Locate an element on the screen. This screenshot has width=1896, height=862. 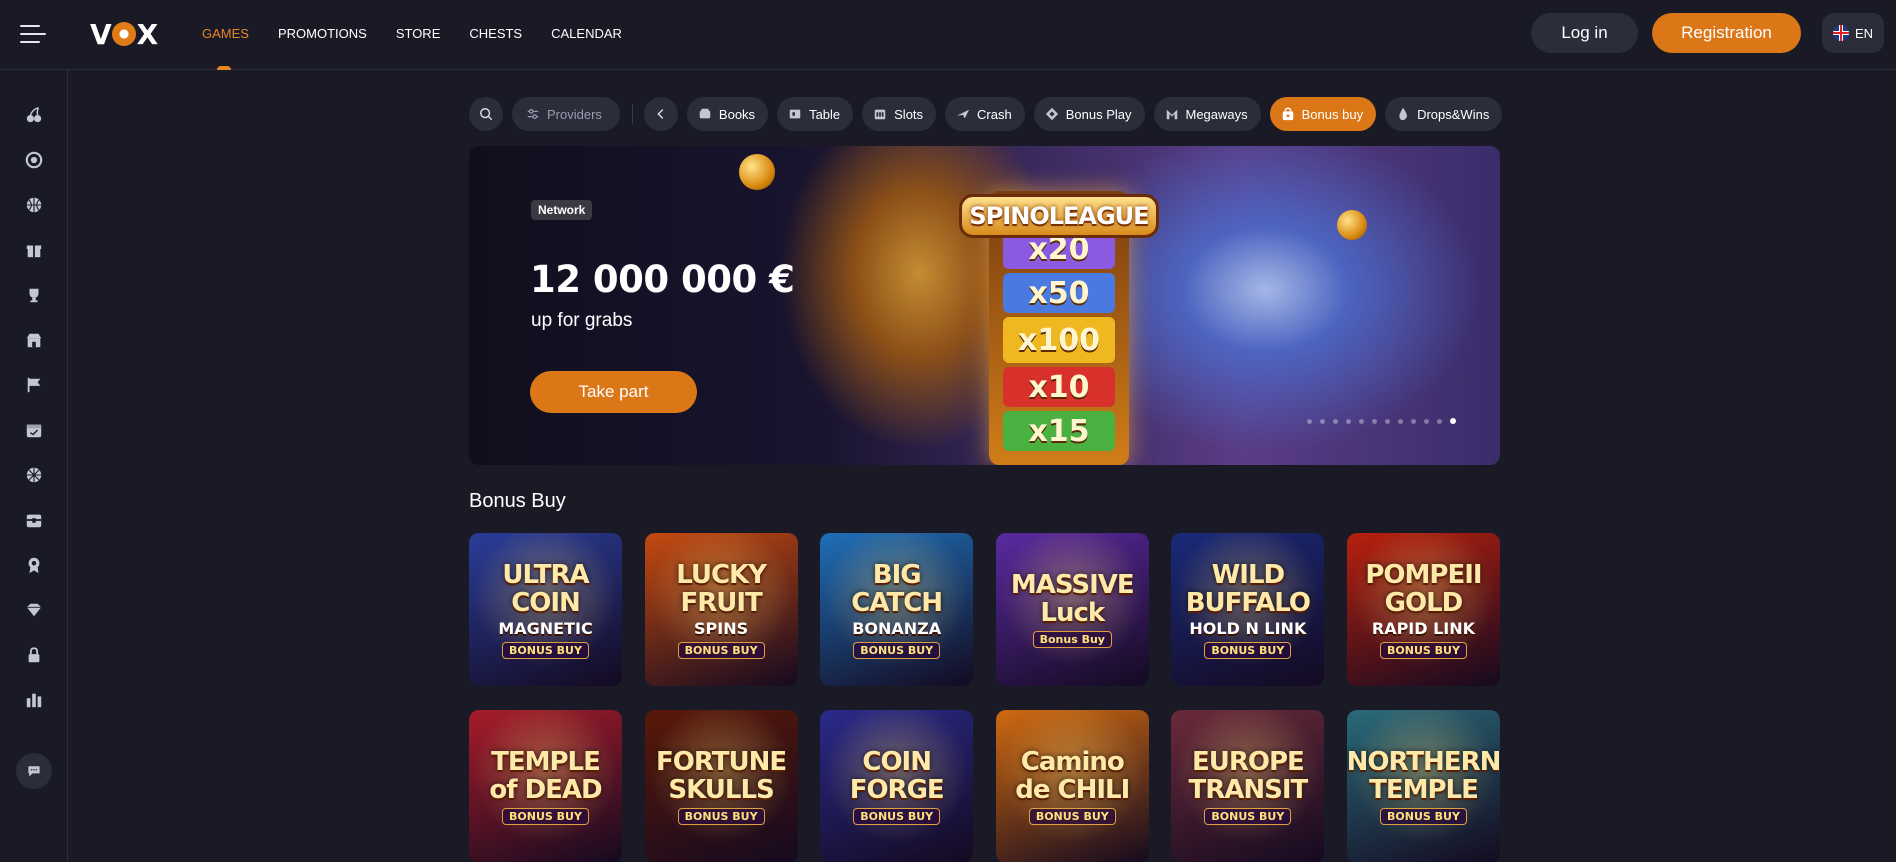
diamond-icon is located at coordinates (34, 610).